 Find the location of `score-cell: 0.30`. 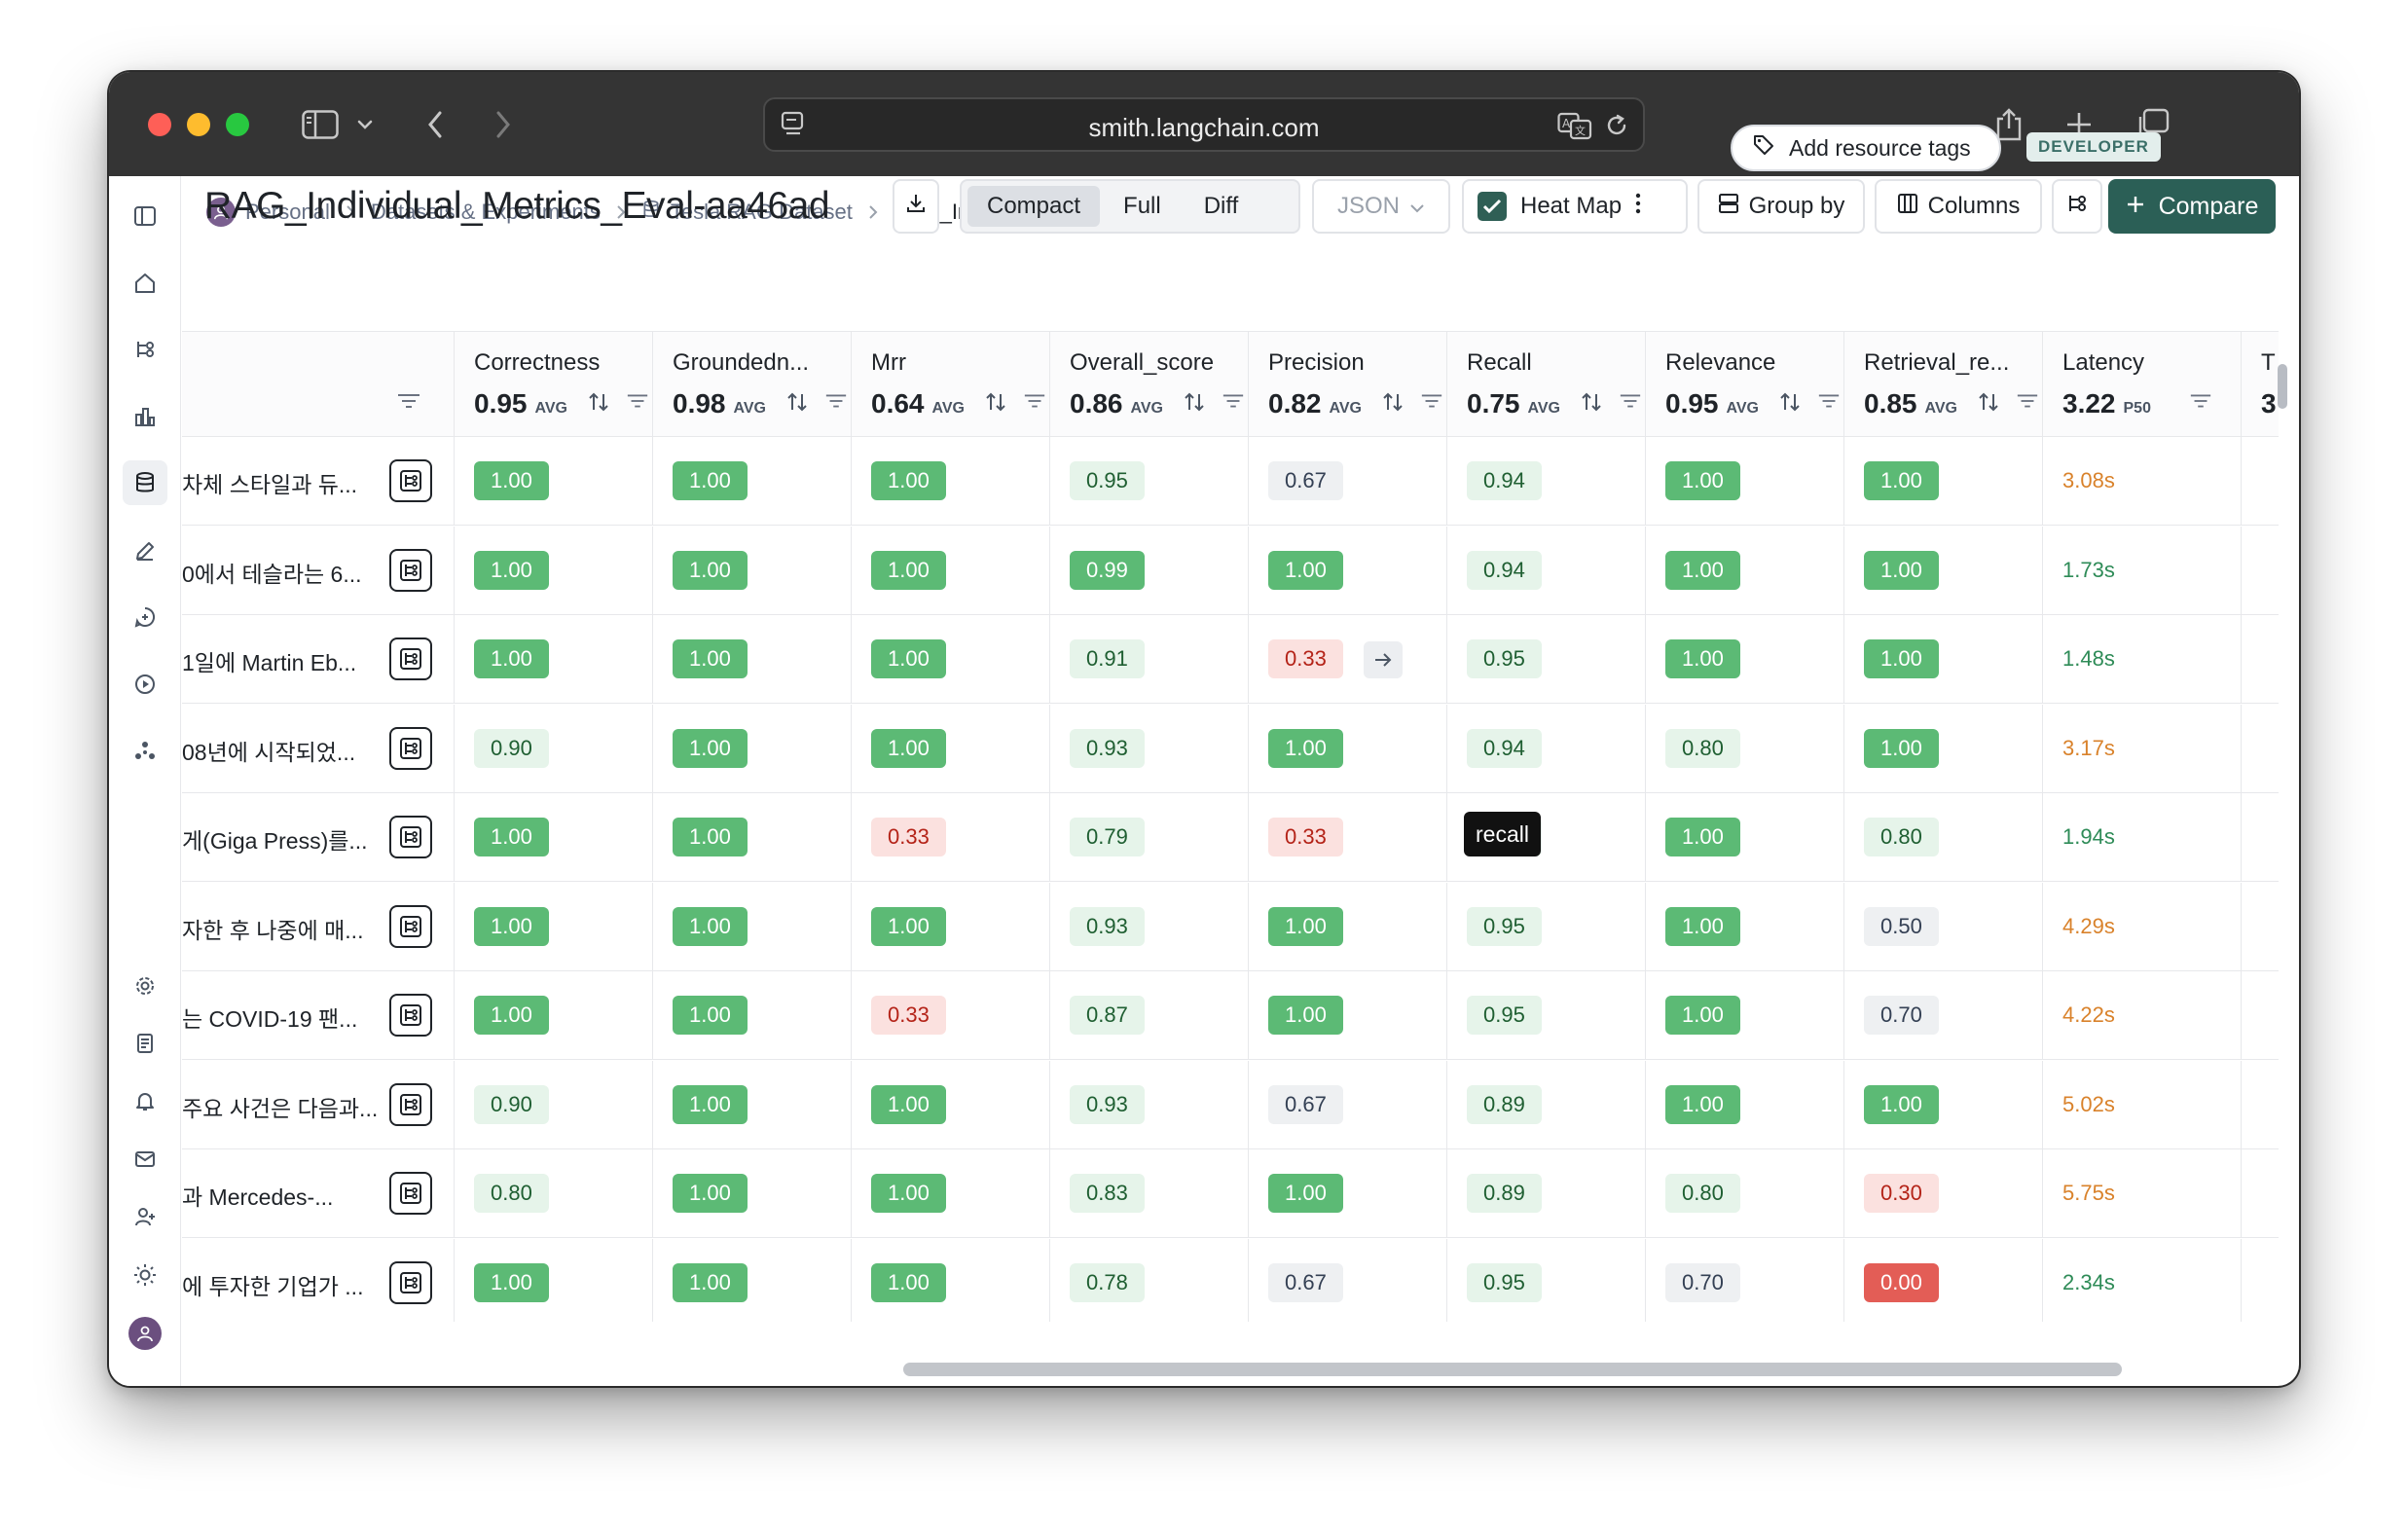

score-cell: 0.30 is located at coordinates (1942, 1193).